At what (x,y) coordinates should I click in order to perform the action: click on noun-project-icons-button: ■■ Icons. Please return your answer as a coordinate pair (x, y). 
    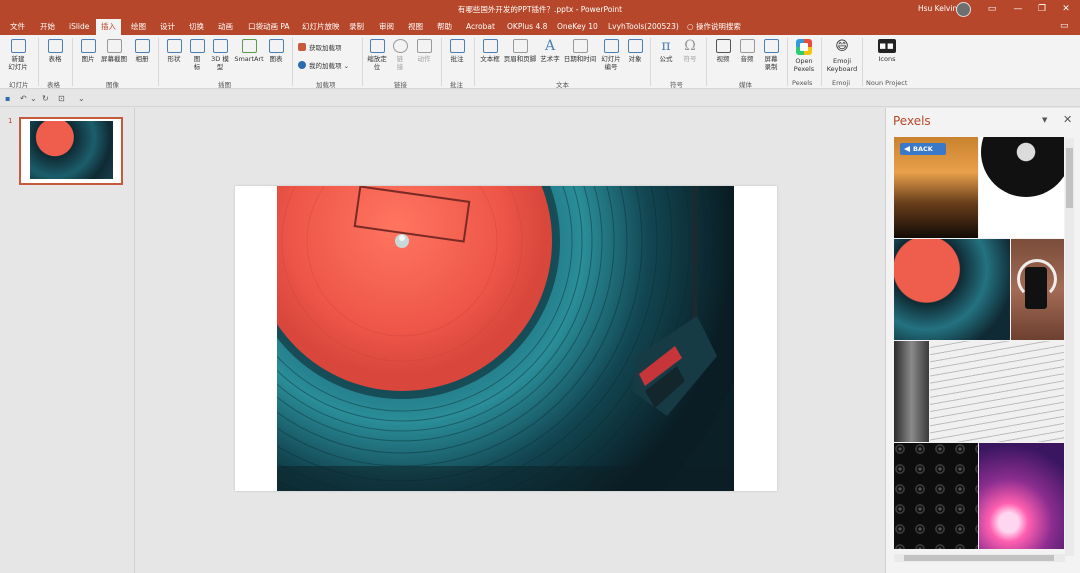
    Looking at the image, I should click on (887, 51).